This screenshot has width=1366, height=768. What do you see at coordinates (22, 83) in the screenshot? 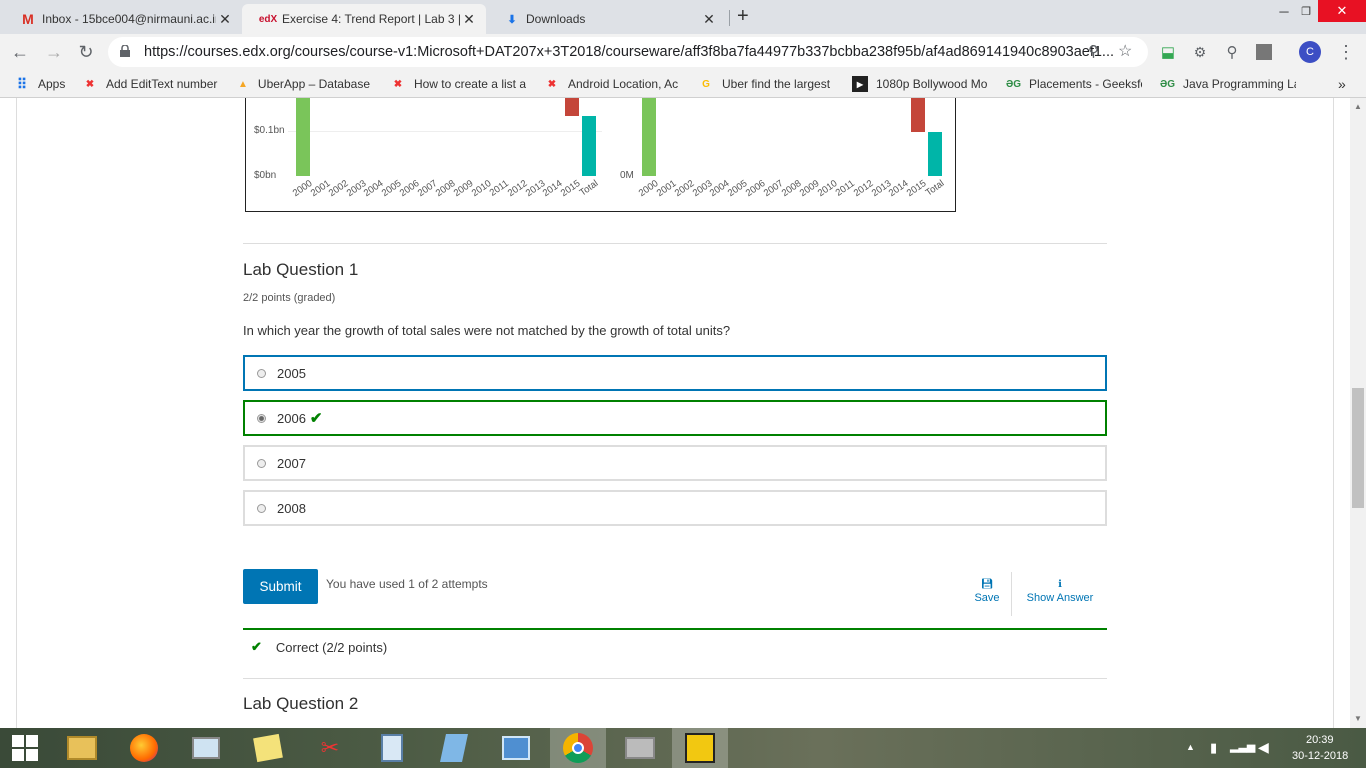
I see `apps-grid-icon: ⠿` at bounding box center [22, 83].